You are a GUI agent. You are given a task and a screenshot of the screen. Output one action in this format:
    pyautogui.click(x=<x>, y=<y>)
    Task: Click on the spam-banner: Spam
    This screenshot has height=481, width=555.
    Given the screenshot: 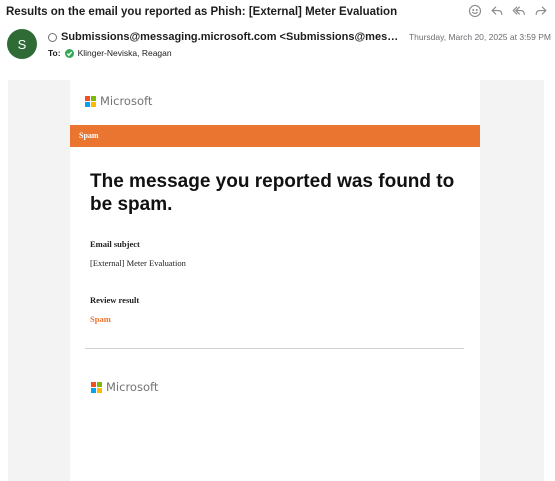 What is the action you would take?
    pyautogui.click(x=275, y=136)
    